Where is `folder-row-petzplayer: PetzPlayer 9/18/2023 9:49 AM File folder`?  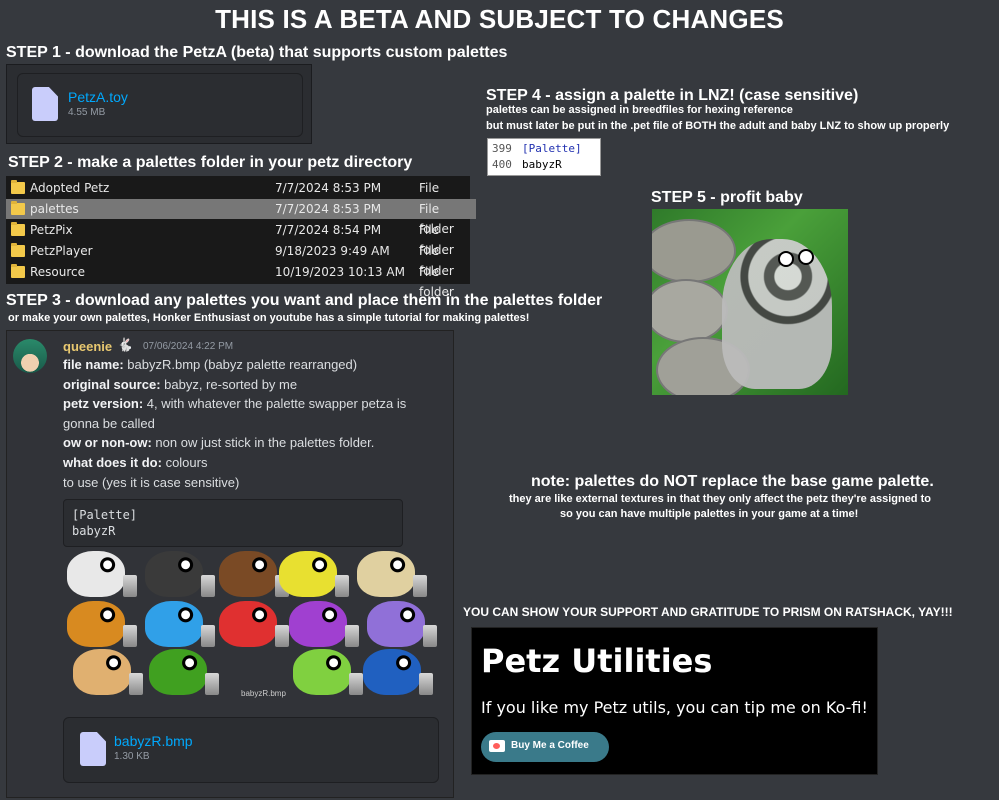 folder-row-petzplayer: PetzPlayer 9/18/2023 9:49 AM File folder is located at coordinates (241, 259).